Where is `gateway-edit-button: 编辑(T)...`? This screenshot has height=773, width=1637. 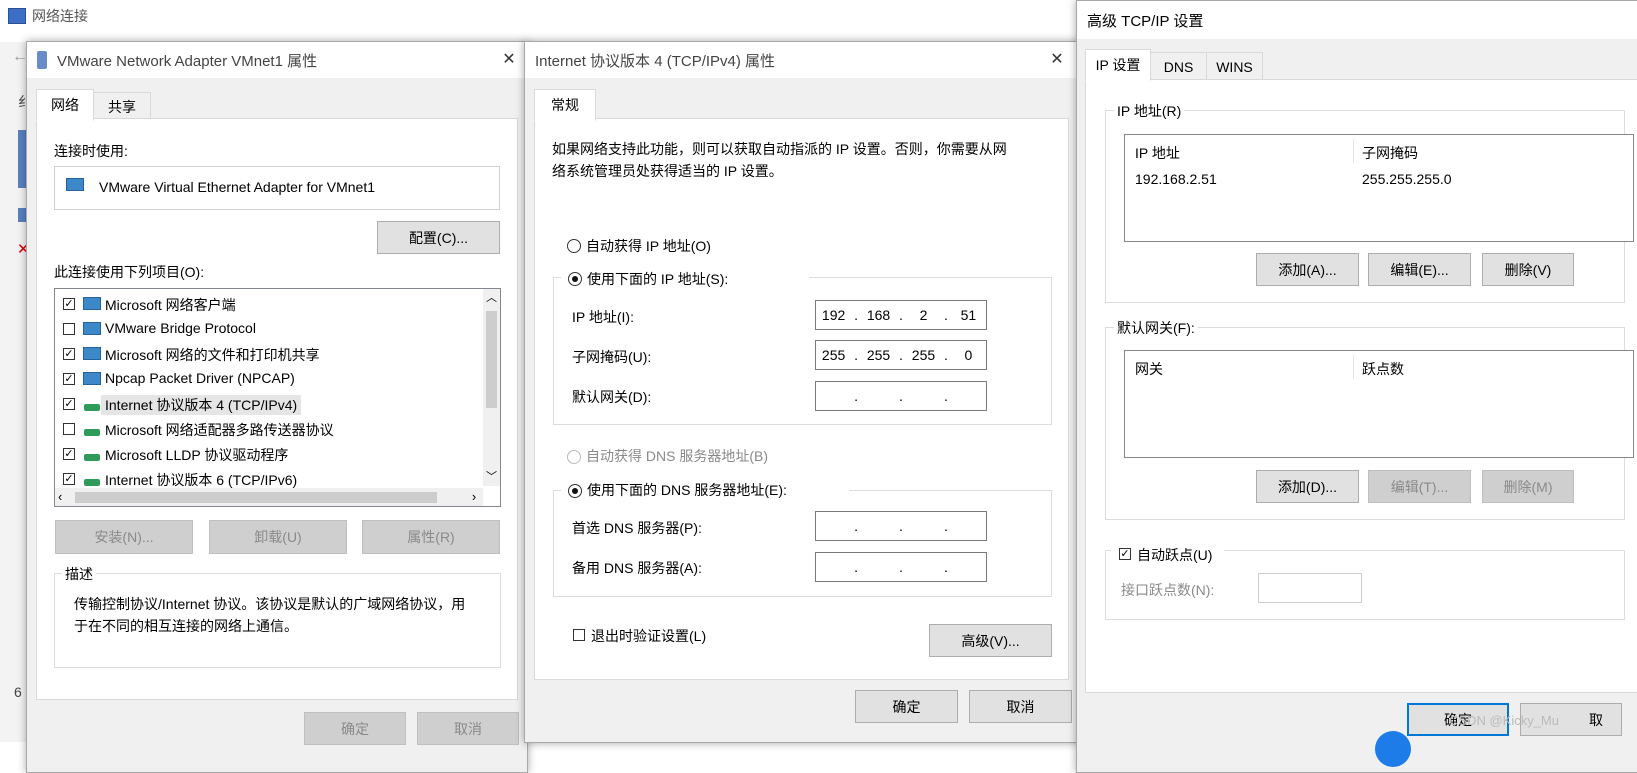 gateway-edit-button: 编辑(T)... is located at coordinates (1419, 486).